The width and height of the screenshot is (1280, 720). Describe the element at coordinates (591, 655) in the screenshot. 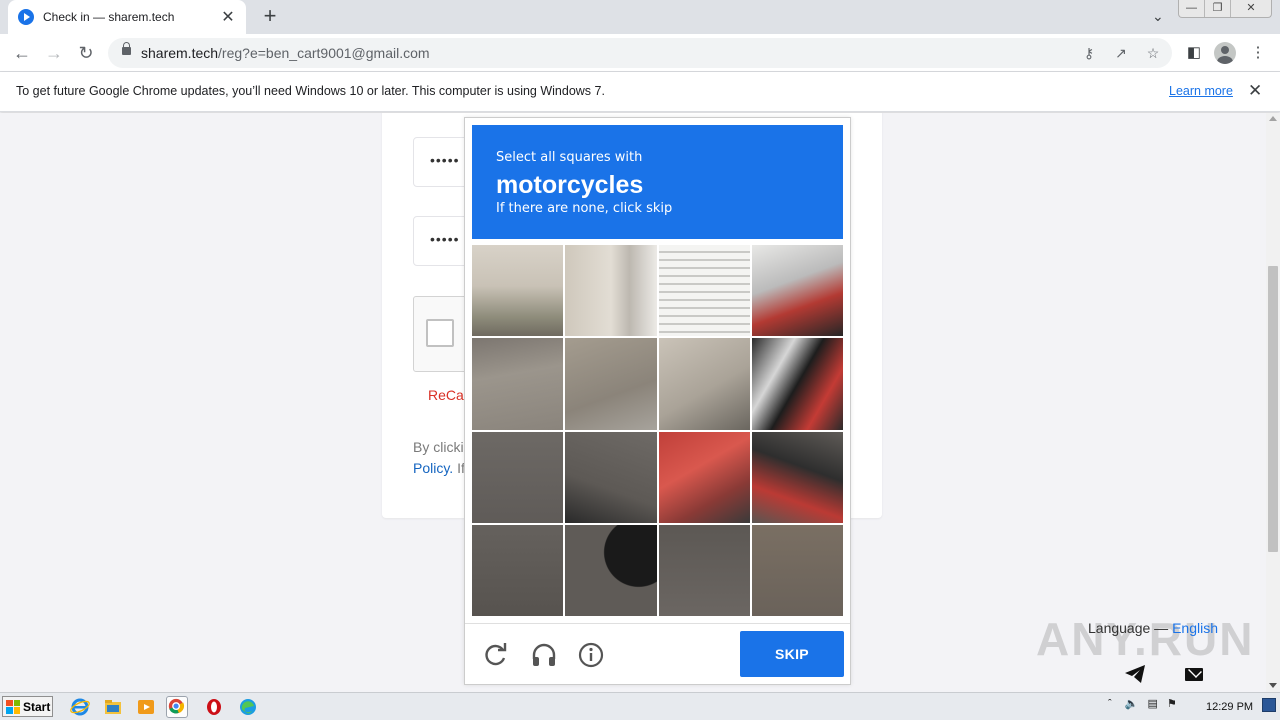

I see `info-icon` at that location.